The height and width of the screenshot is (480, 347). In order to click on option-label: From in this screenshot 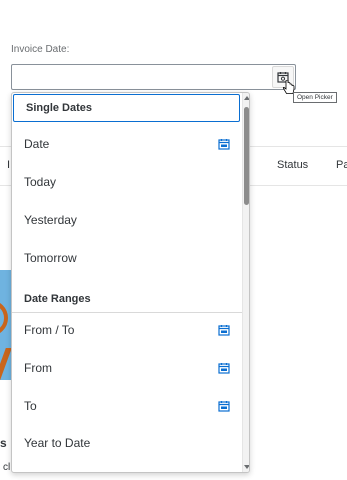, I will do `click(38, 368)`.